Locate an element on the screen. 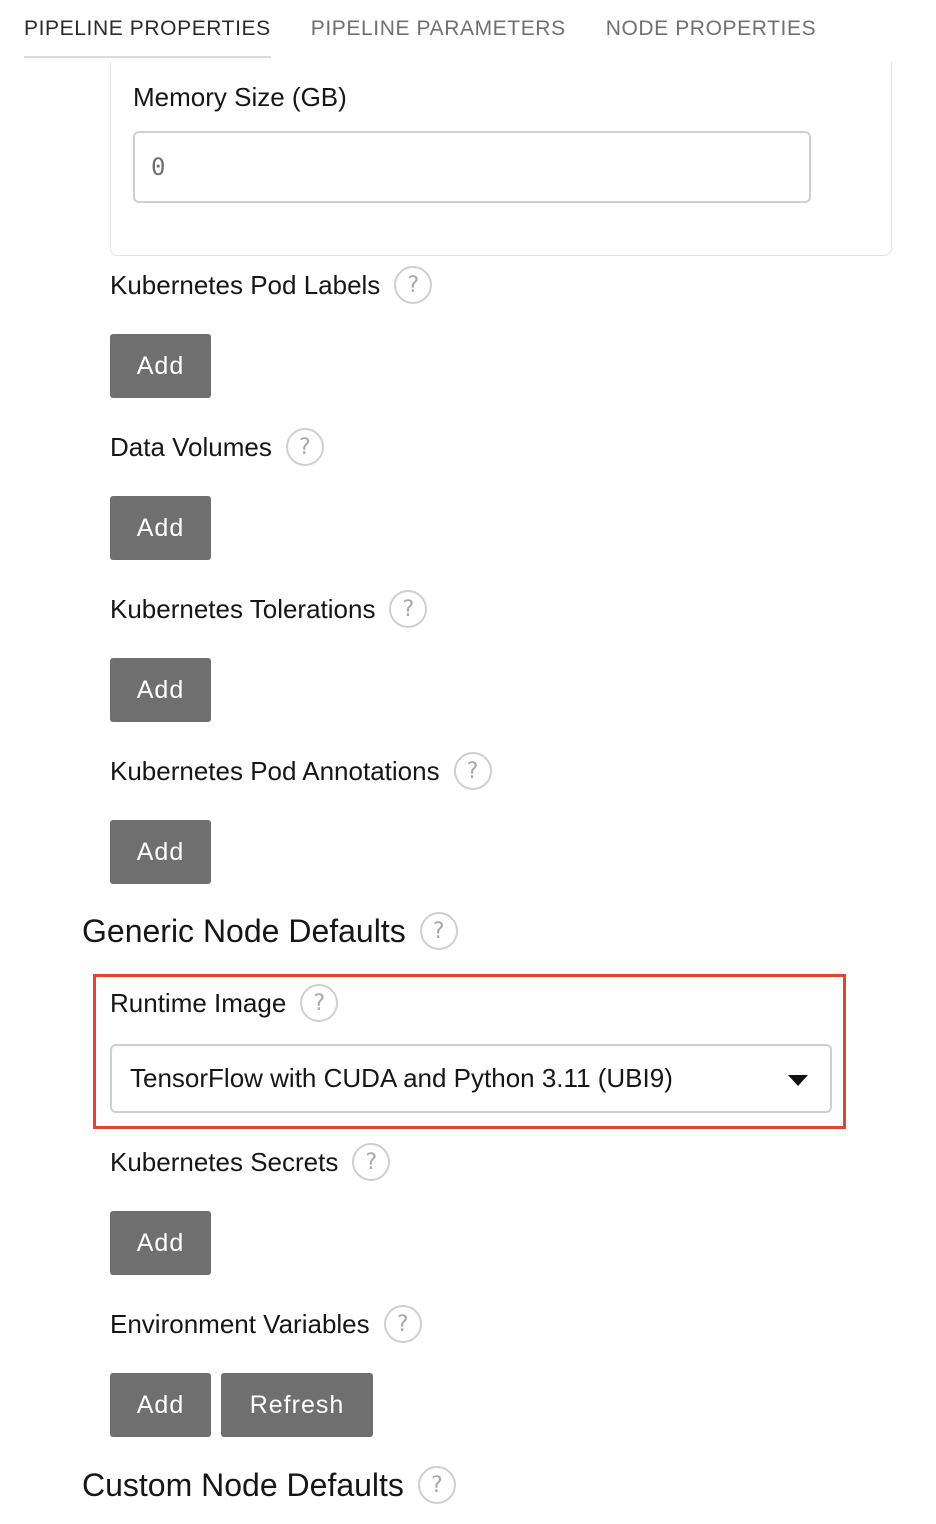 This screenshot has width=936, height=1524. tab-node-properties: NODE PROPERTIES is located at coordinates (711, 29).